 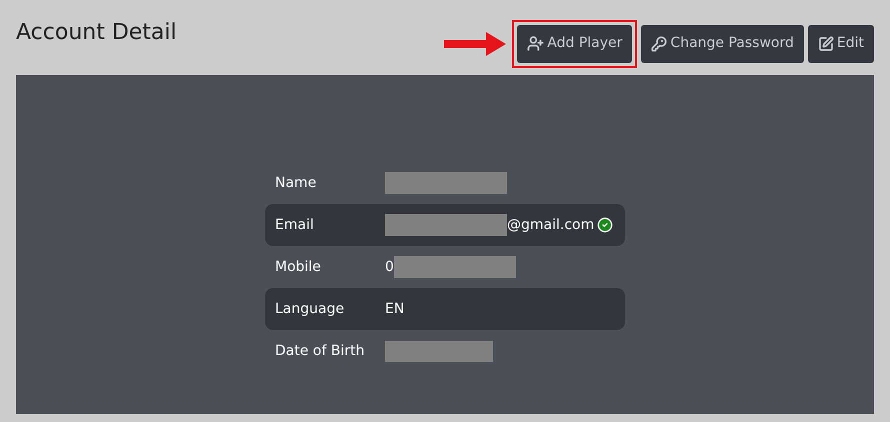 I want to click on field-value: @gmail.com, so click(x=550, y=225).